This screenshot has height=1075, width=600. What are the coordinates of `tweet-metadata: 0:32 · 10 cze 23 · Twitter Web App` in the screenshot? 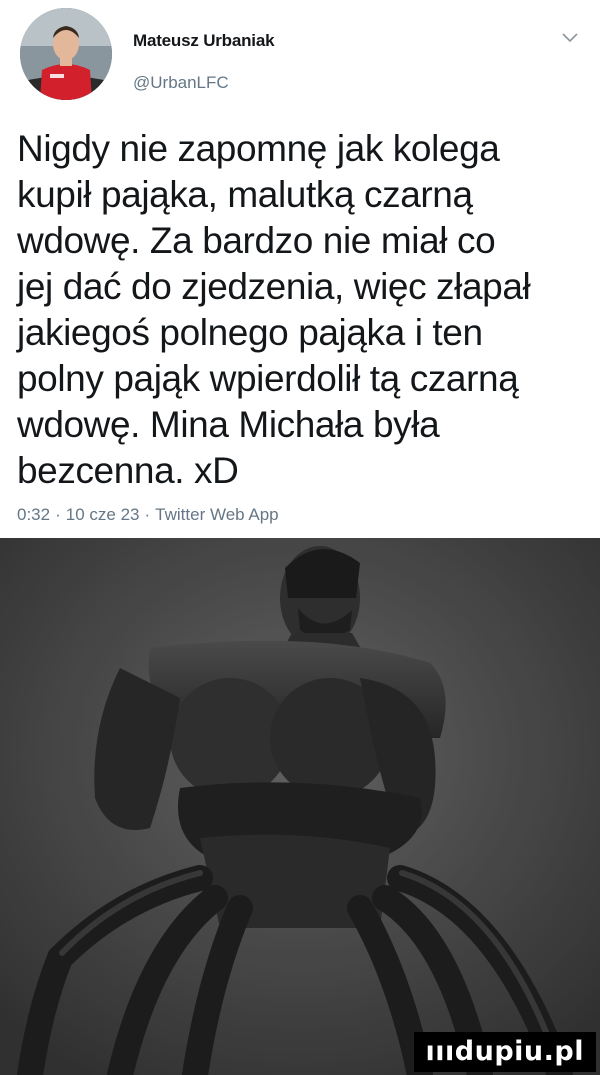 It's located at (148, 515).